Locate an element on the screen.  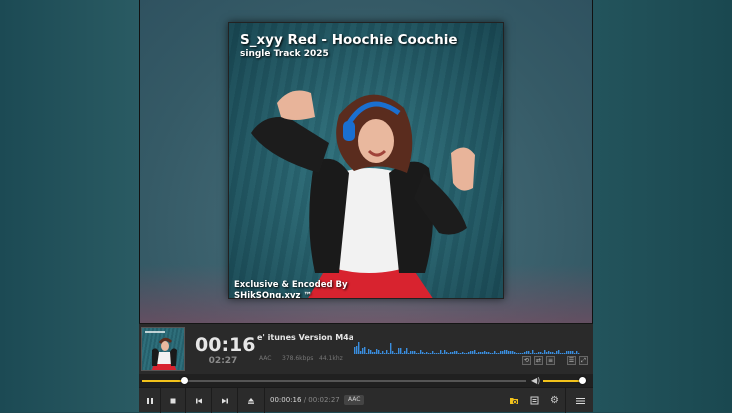
pause-icon is located at coordinates (149, 400).